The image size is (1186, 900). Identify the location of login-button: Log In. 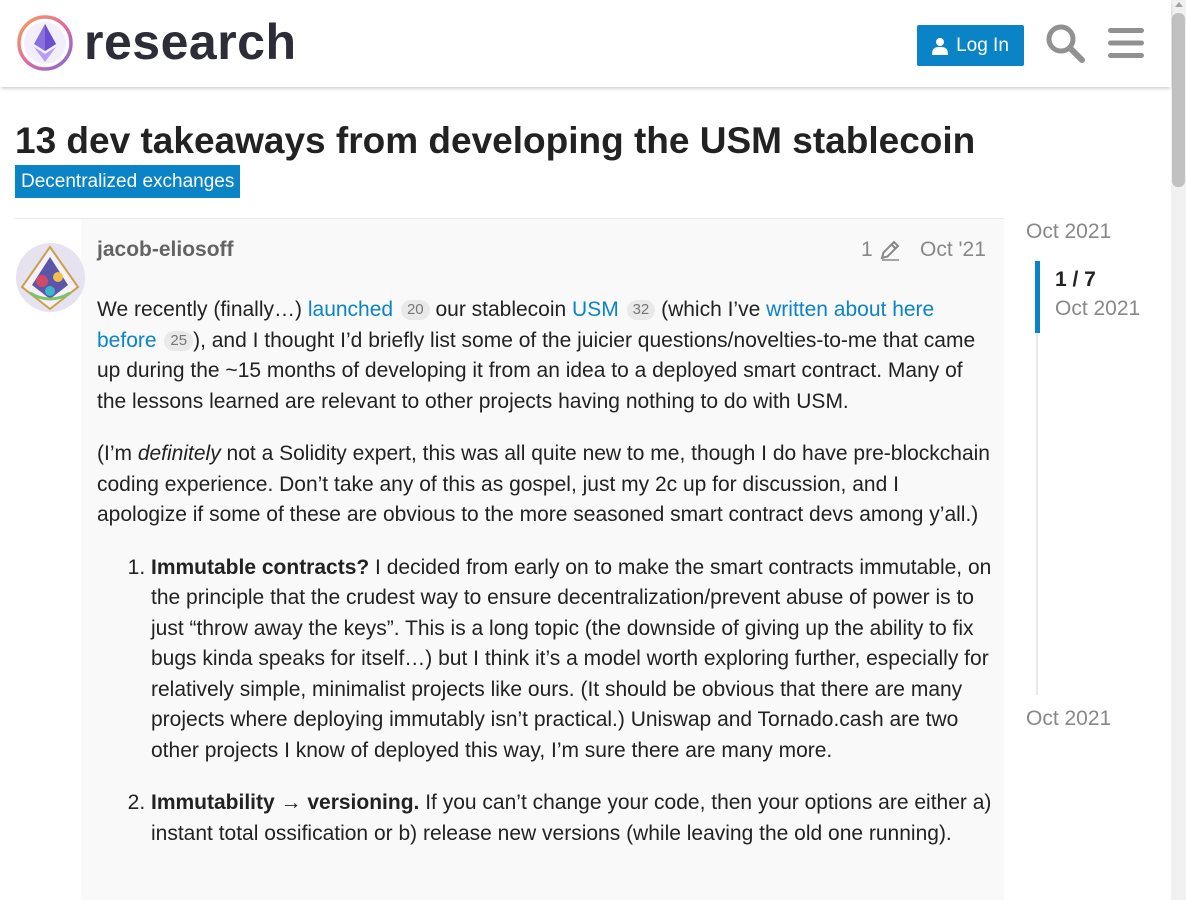
(970, 45).